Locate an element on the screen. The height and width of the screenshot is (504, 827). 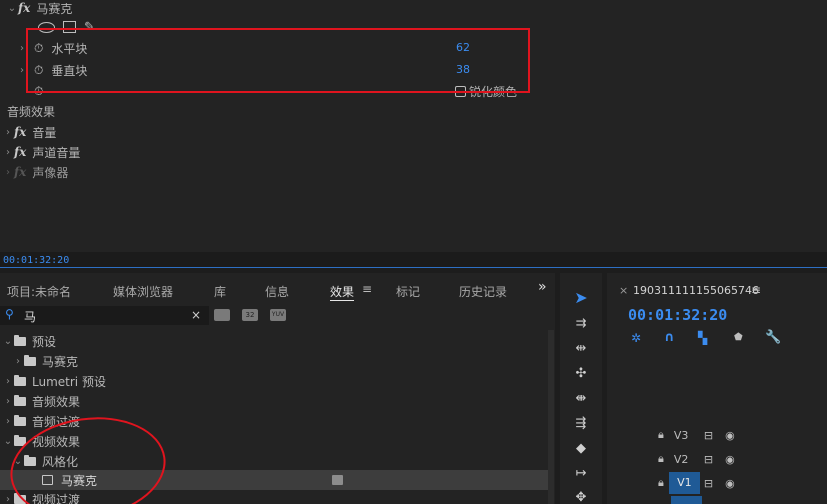
wrench-icon: 🔧 is located at coordinates (773, 337).